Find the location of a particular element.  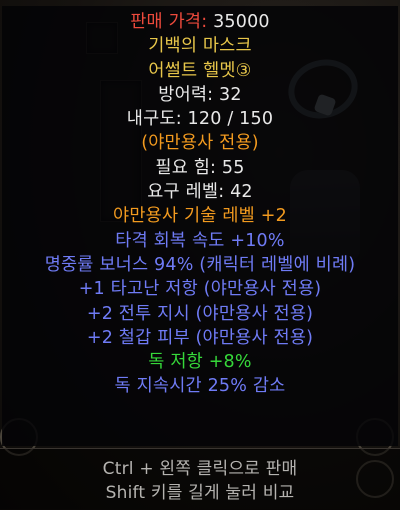

control-hint: Ctrl + 왼쪽 클릭으로 판매 Shift 키를 길게 눌러 비교 is located at coordinates (200, 479).